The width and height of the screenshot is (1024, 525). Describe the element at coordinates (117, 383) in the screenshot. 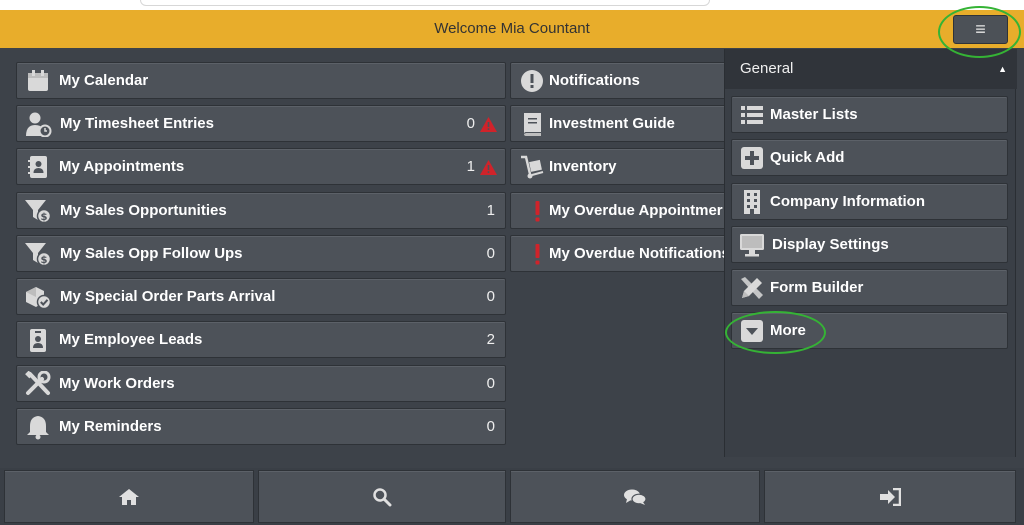

I see `tile-label: My Work Orders` at that location.